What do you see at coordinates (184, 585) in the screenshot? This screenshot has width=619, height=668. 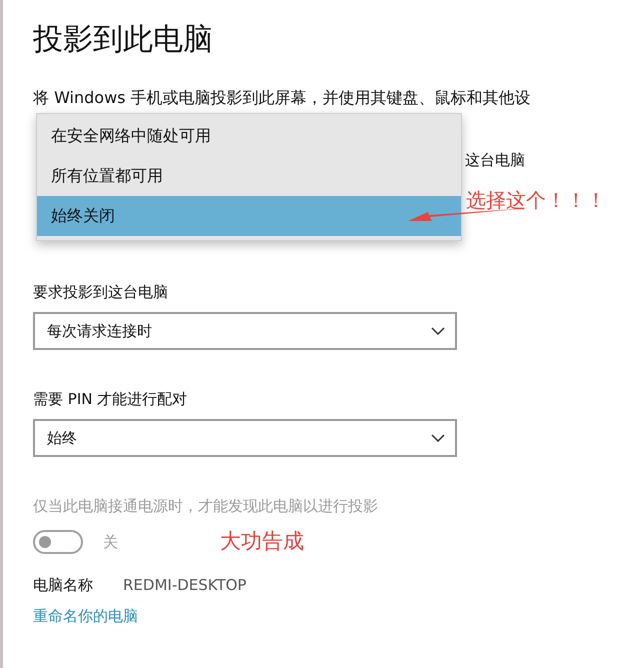 I see `pc-name-value: REDMI-DESKTOP` at bounding box center [184, 585].